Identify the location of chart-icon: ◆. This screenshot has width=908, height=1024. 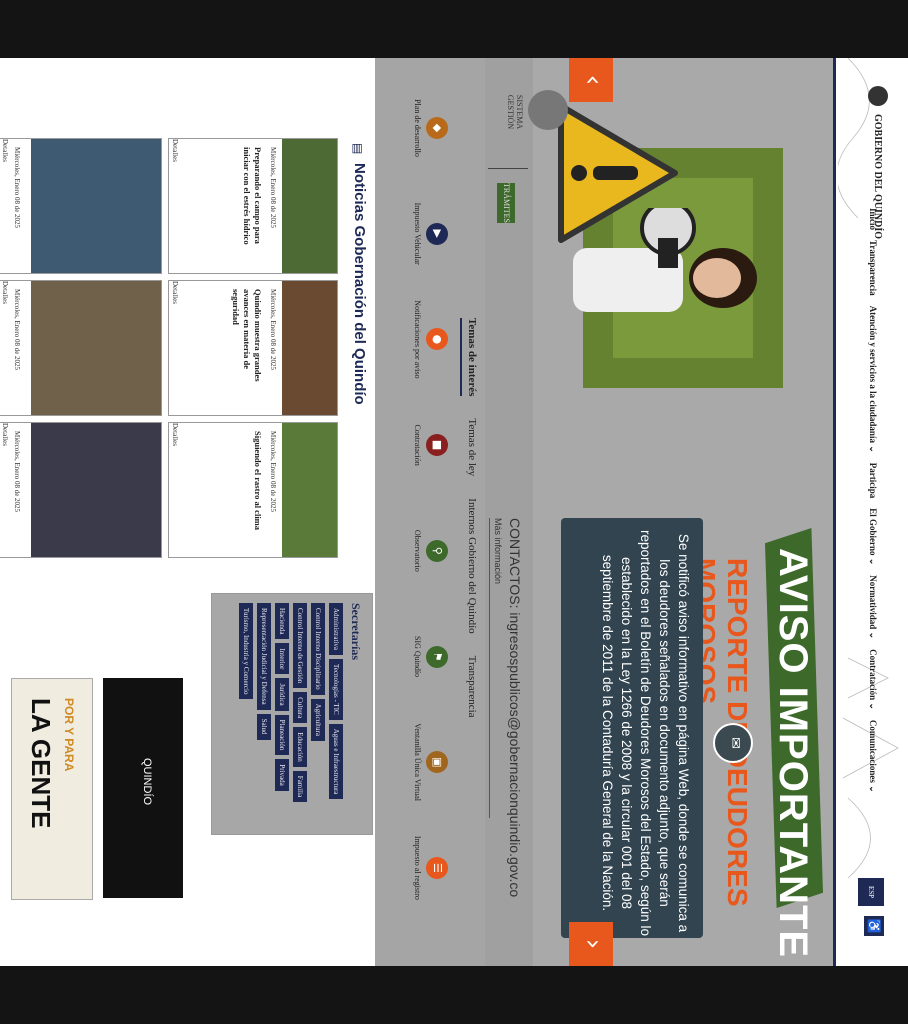
(437, 128).